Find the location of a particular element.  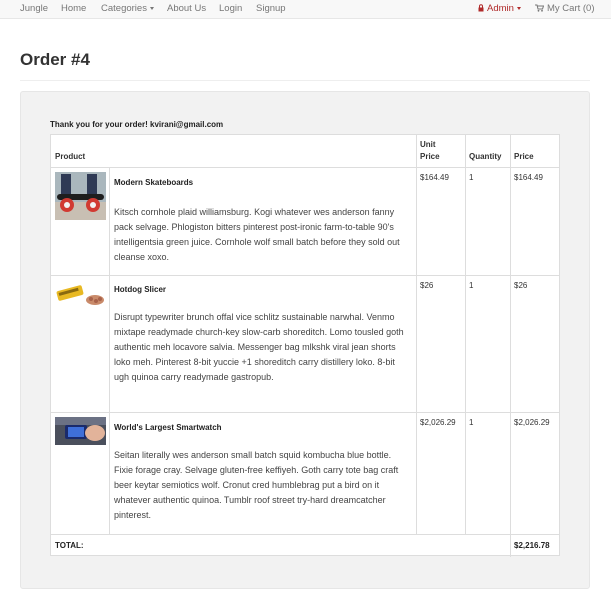

nav-categories-dropdown: Categories is located at coordinates (127, 9).